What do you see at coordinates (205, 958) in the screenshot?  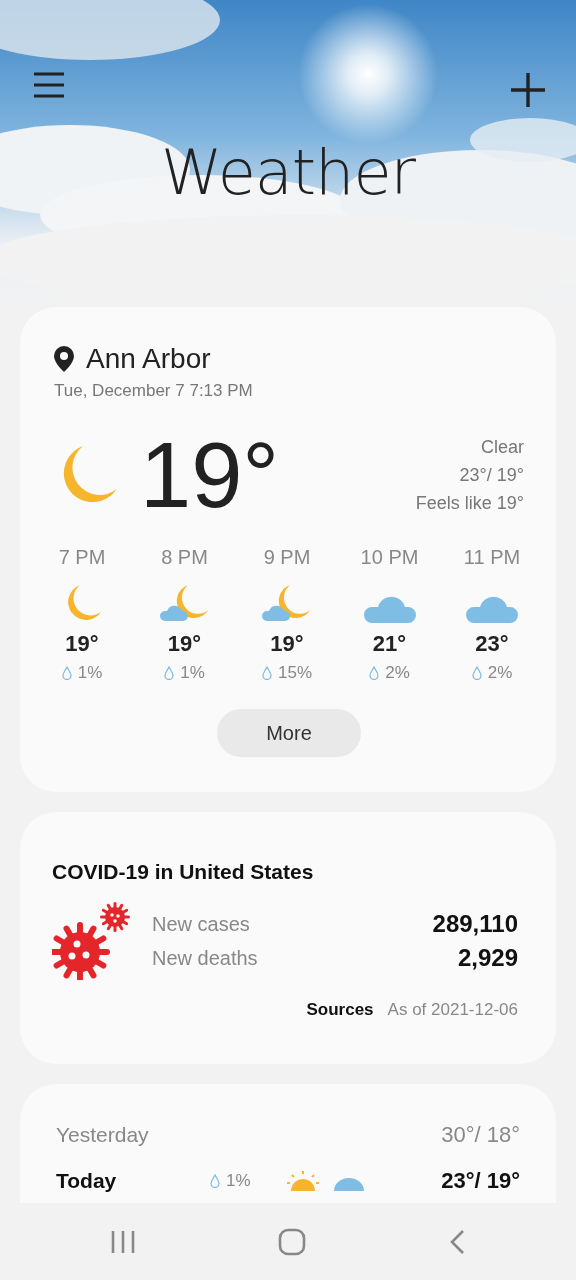 I see `stat-label: New deaths` at bounding box center [205, 958].